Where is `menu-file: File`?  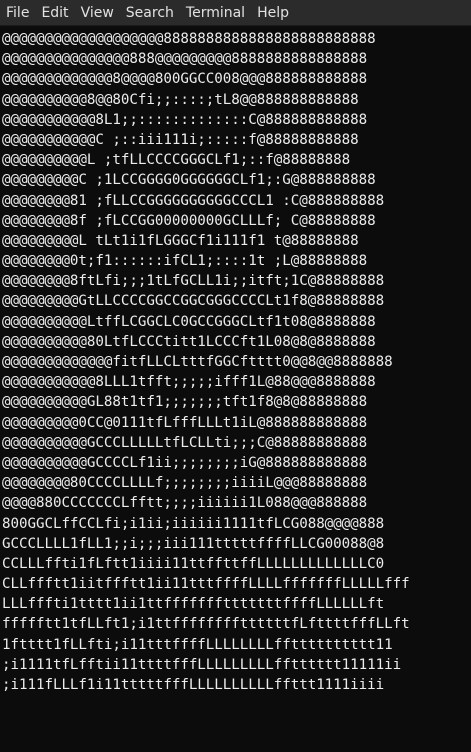 menu-file: File is located at coordinates (17, 13).